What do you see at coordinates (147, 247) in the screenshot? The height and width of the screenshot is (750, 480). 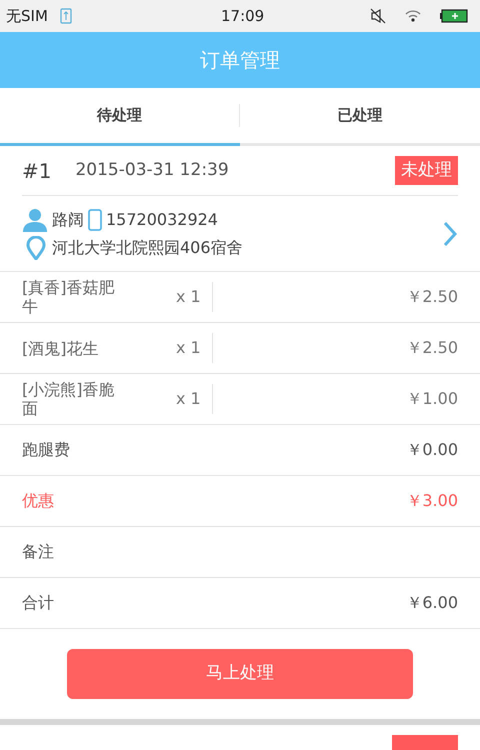 I see `address-text: 河北大学北院熙园406宿舍` at bounding box center [147, 247].